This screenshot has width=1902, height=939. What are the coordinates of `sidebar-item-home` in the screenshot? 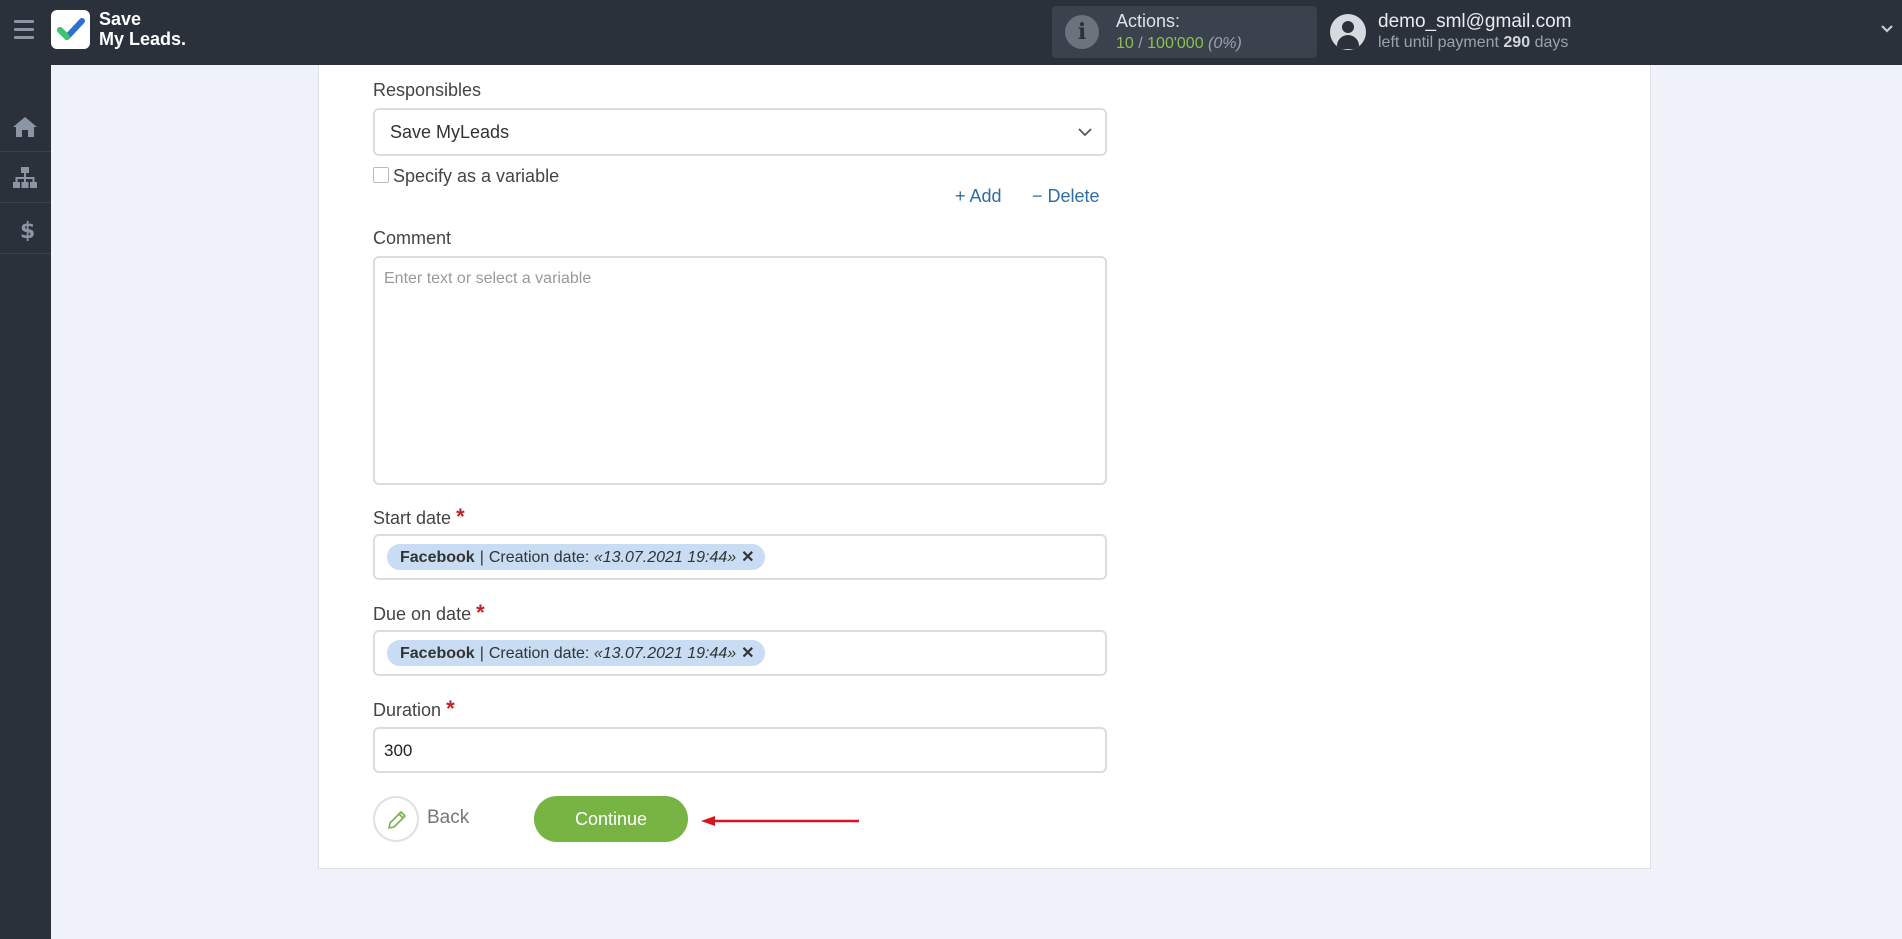 It's located at (25, 127).